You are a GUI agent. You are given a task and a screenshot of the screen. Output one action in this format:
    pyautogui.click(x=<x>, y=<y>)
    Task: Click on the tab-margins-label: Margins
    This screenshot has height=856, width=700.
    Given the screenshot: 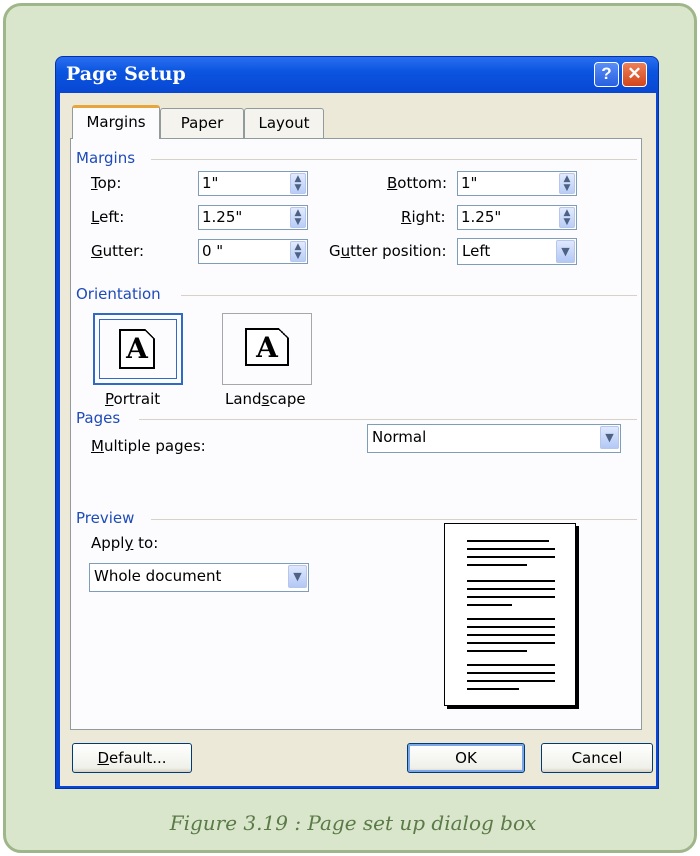 What is the action you would take?
    pyautogui.click(x=116, y=122)
    